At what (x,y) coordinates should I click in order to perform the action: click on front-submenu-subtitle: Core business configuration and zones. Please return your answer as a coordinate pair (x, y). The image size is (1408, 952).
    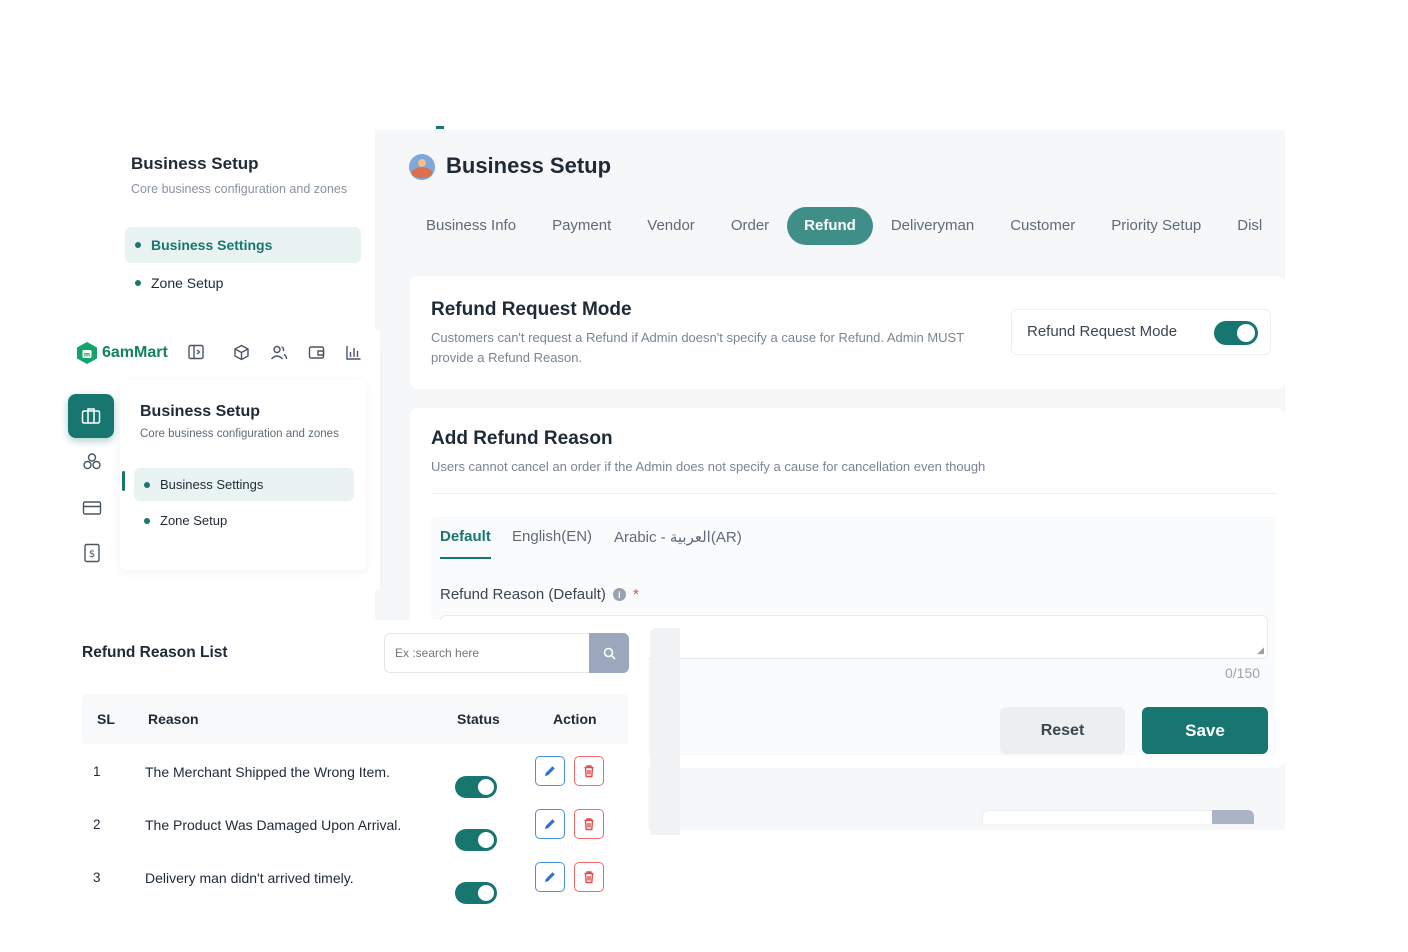
    Looking at the image, I should click on (239, 434).